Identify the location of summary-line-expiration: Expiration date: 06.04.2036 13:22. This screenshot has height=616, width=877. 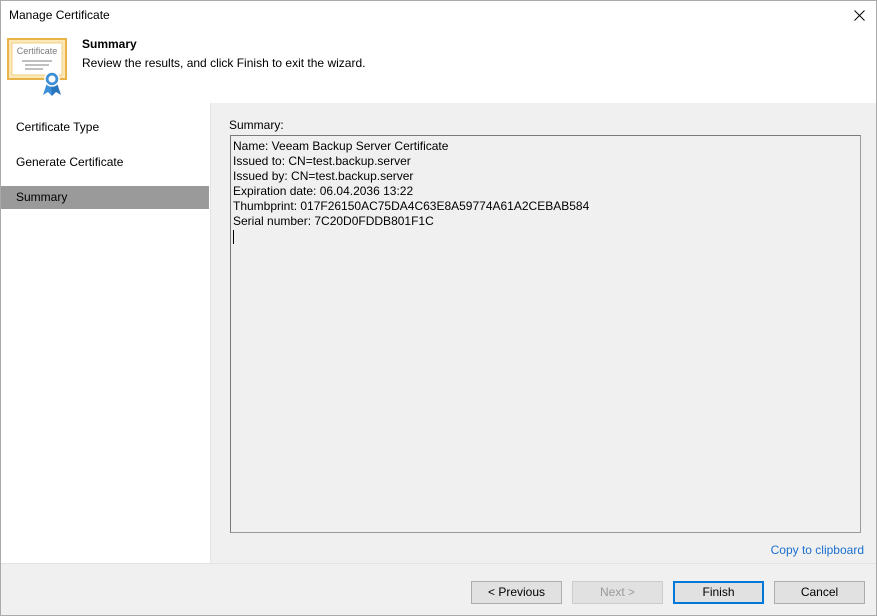
(323, 191).